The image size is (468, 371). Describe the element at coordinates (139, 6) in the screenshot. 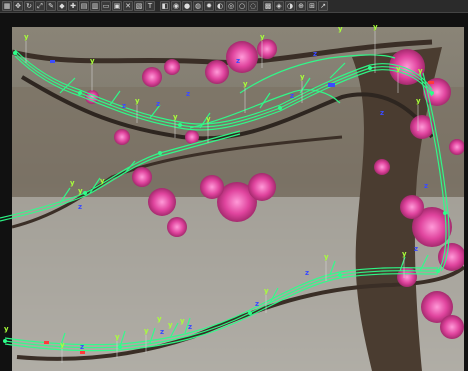

I see `wire-icon: ▧` at that location.